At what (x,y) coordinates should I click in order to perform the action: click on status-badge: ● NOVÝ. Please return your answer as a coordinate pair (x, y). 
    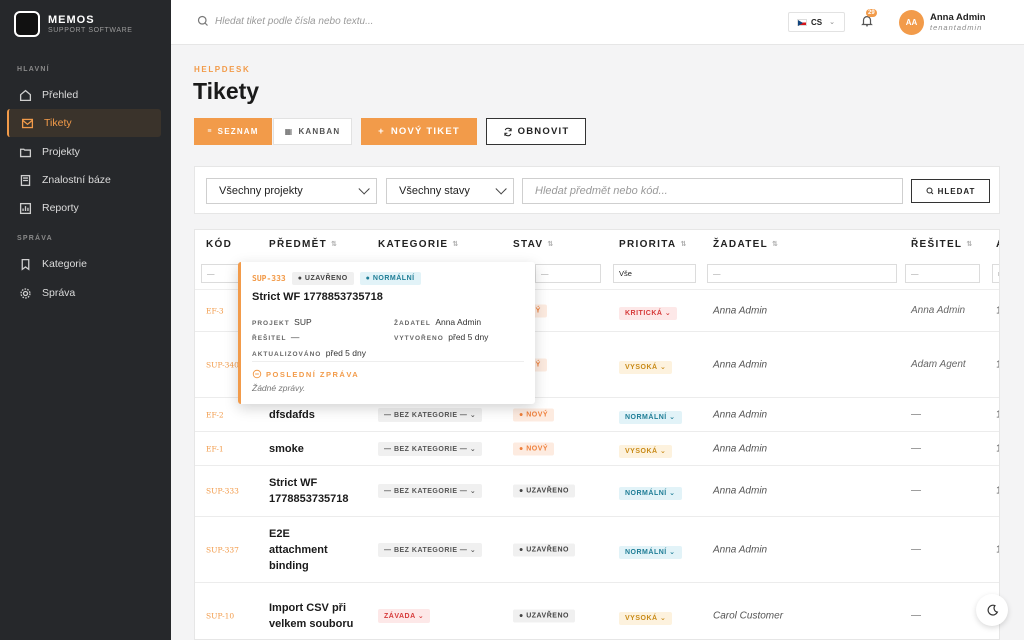
    Looking at the image, I should click on (534, 414).